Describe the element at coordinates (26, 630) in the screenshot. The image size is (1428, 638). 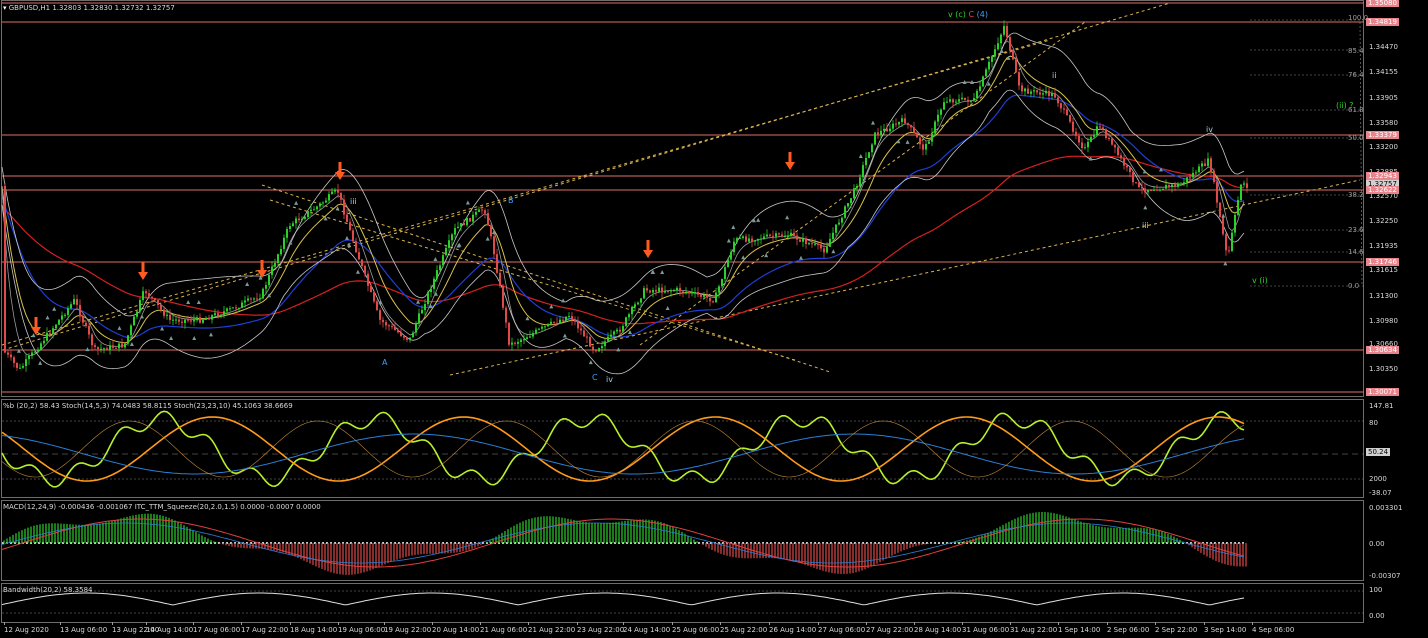
I see `time-axis-label: 12 Aug 2020` at that location.